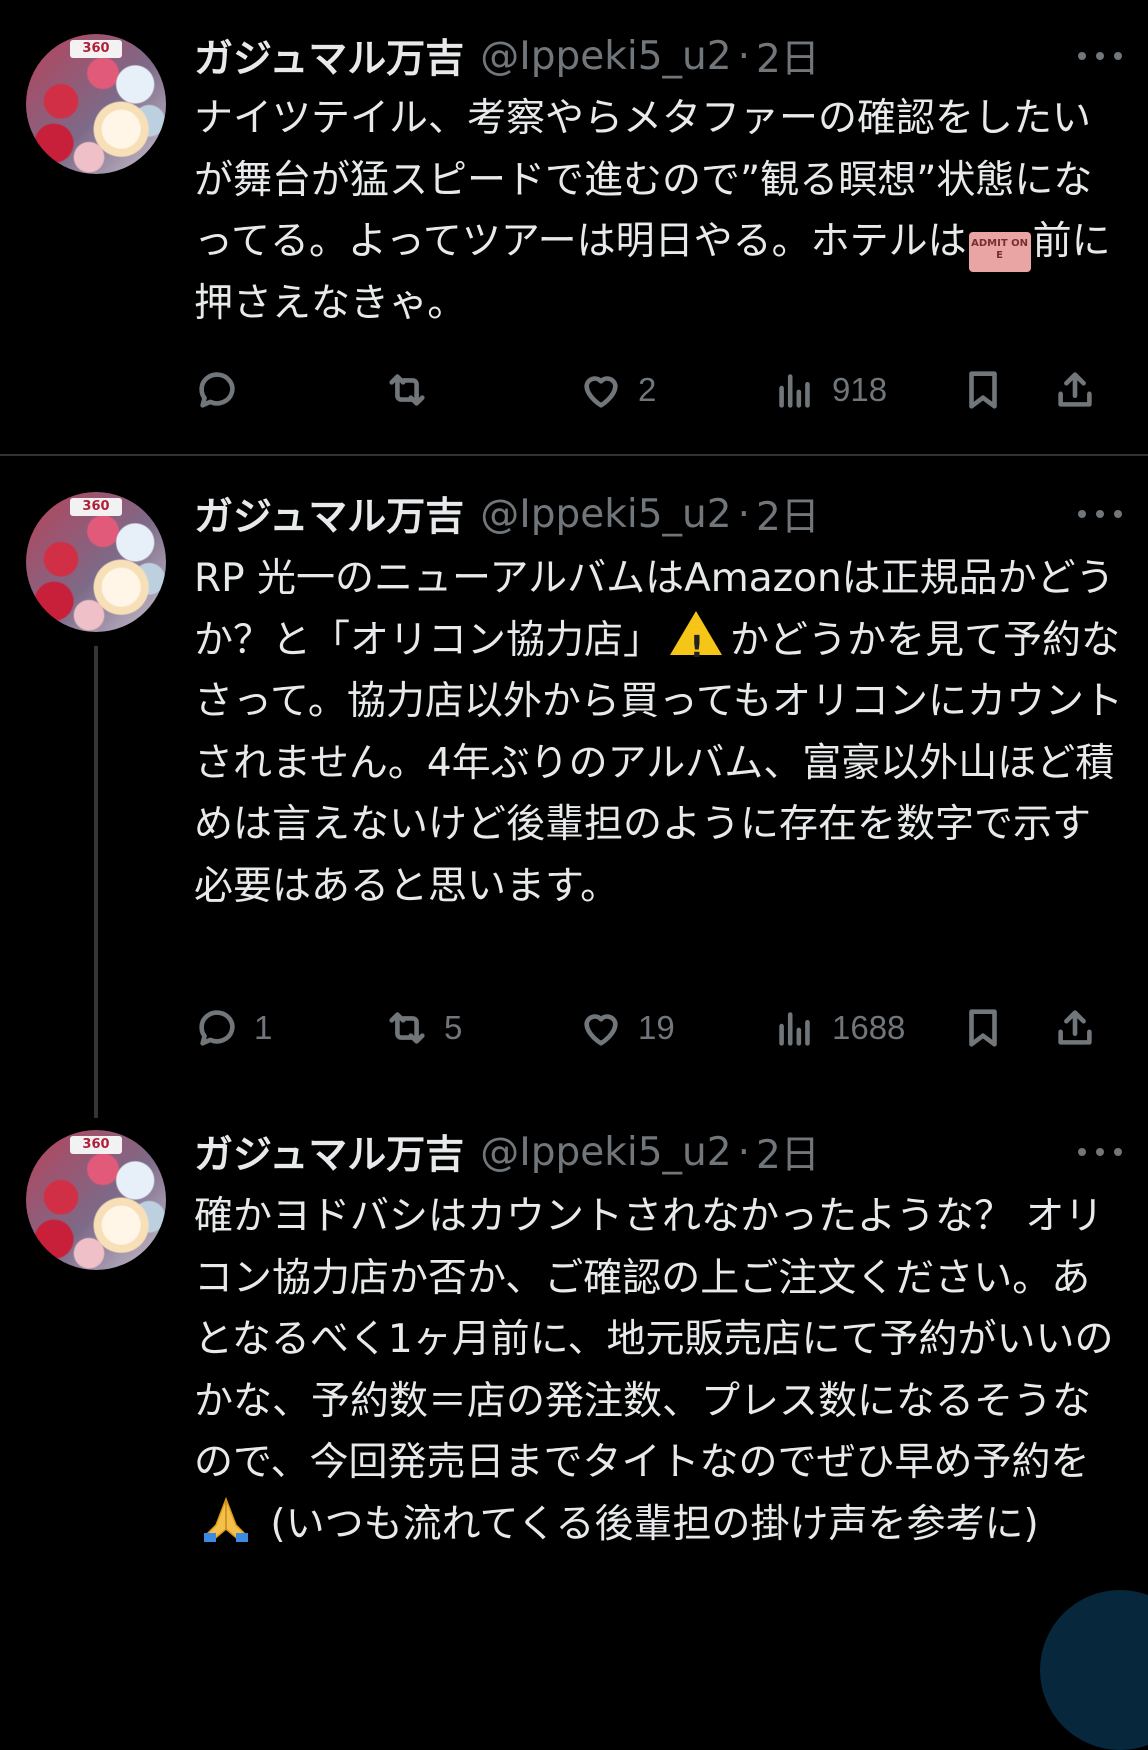 Image resolution: width=1148 pixels, height=1750 pixels. I want to click on action-bar: 2 918, so click(659, 390).